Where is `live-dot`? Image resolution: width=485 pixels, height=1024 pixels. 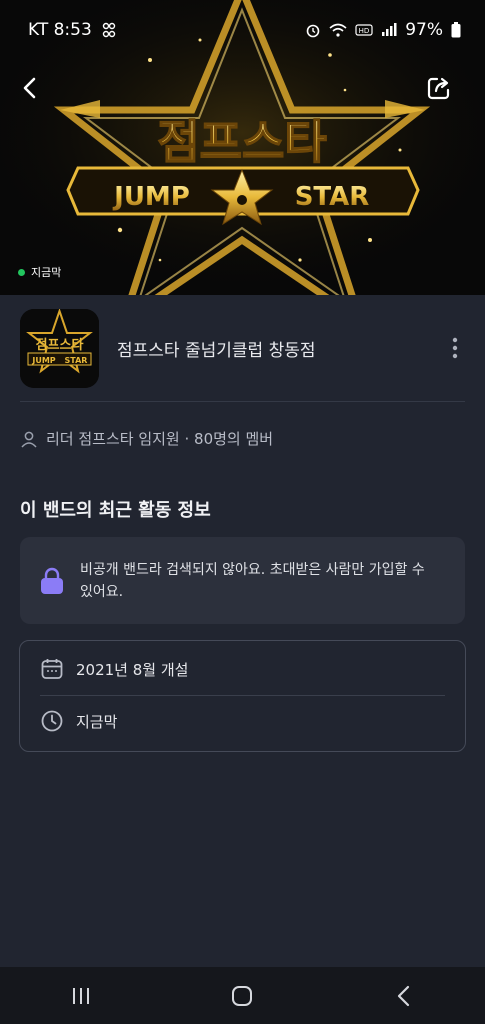
live-dot is located at coordinates (21, 272).